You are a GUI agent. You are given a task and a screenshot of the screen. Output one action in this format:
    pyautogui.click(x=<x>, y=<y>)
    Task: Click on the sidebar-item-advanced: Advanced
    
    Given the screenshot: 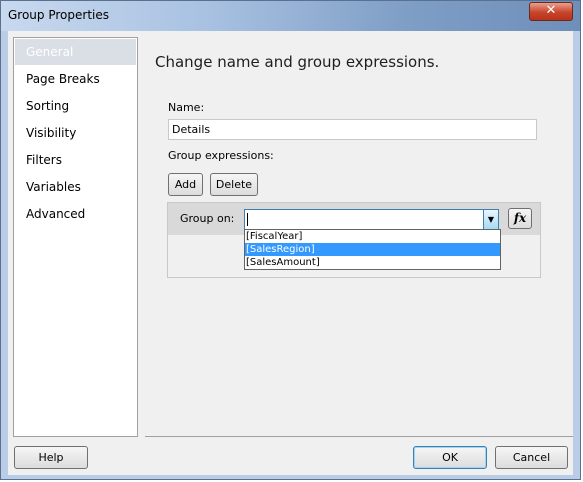 What is the action you would take?
    pyautogui.click(x=75, y=214)
    